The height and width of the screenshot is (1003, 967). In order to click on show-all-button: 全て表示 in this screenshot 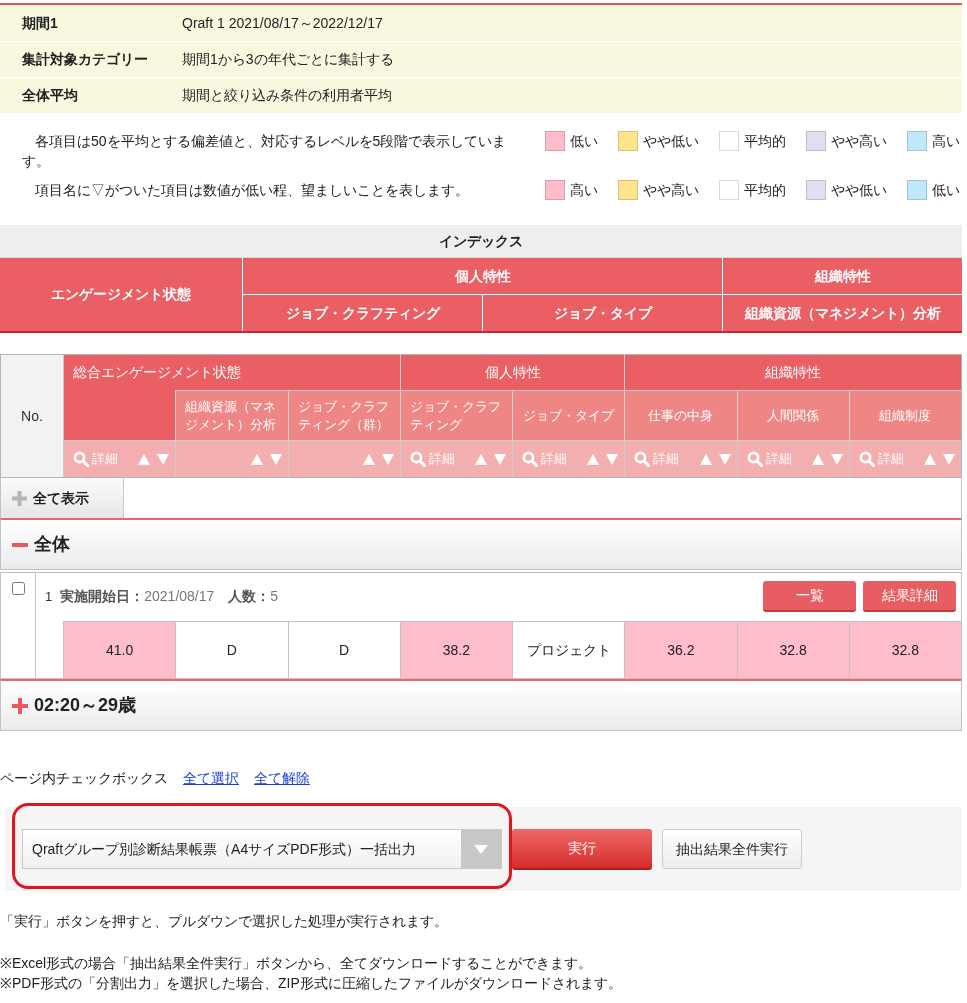, I will do `click(62, 498)`.